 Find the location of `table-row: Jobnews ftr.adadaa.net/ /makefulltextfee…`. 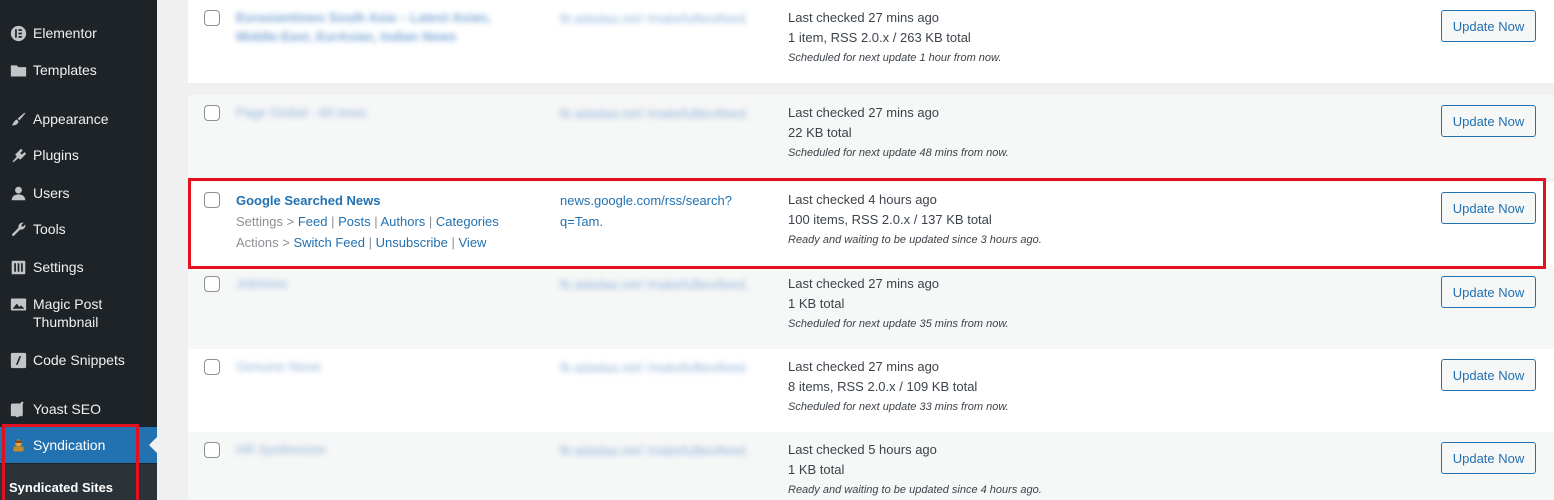

table-row: Jobnews ftr.adadaa.net/ /makefulltextfee… is located at coordinates (871, 307).